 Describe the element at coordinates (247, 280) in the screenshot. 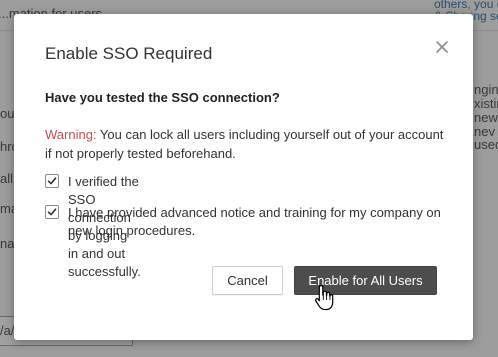

I see `cancel-button: Cancel` at that location.